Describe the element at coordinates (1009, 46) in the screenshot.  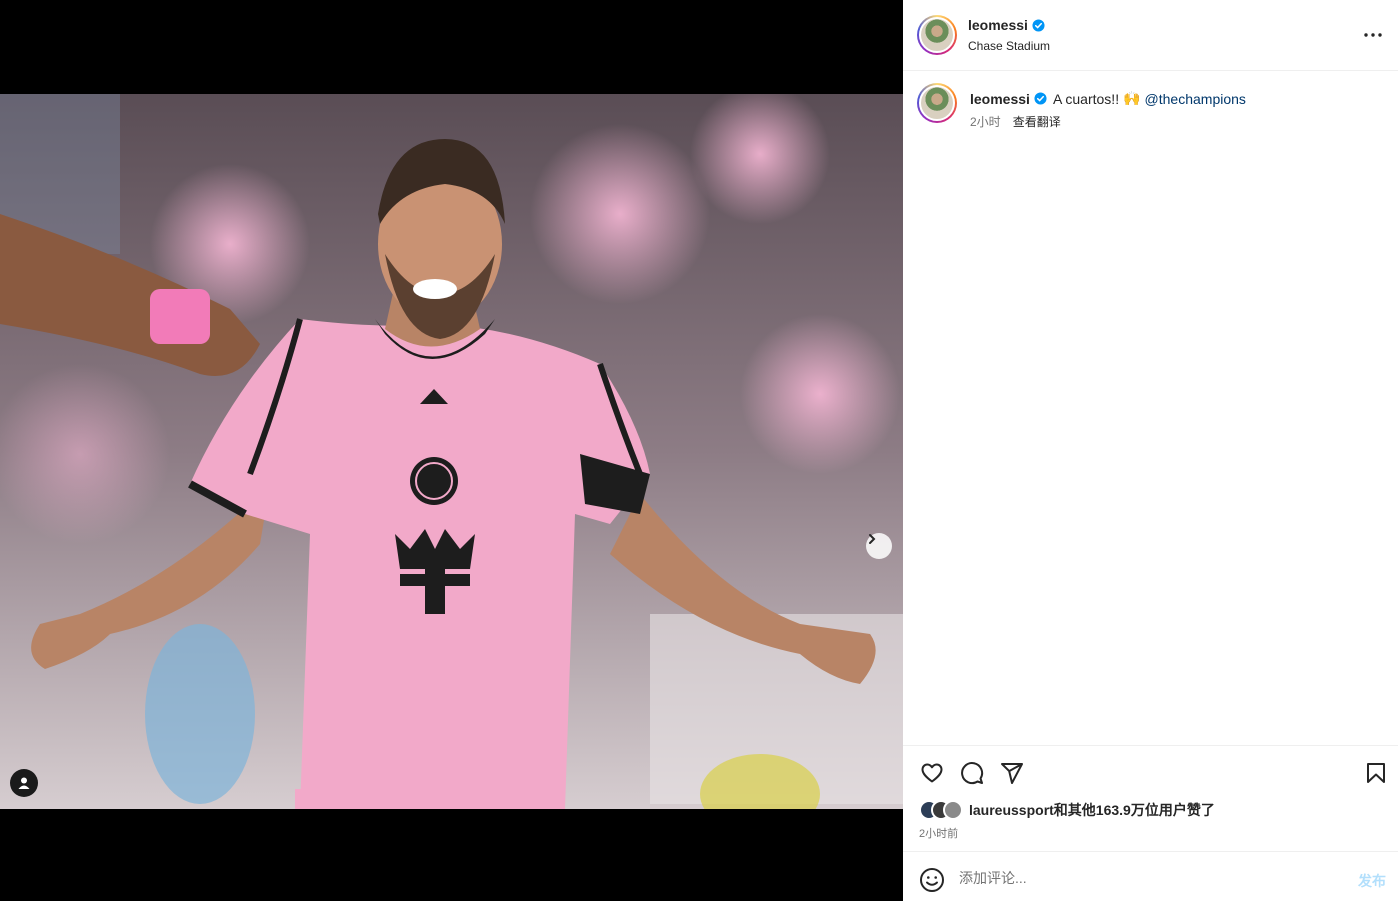
I see `location-link: Chase Stadium` at that location.